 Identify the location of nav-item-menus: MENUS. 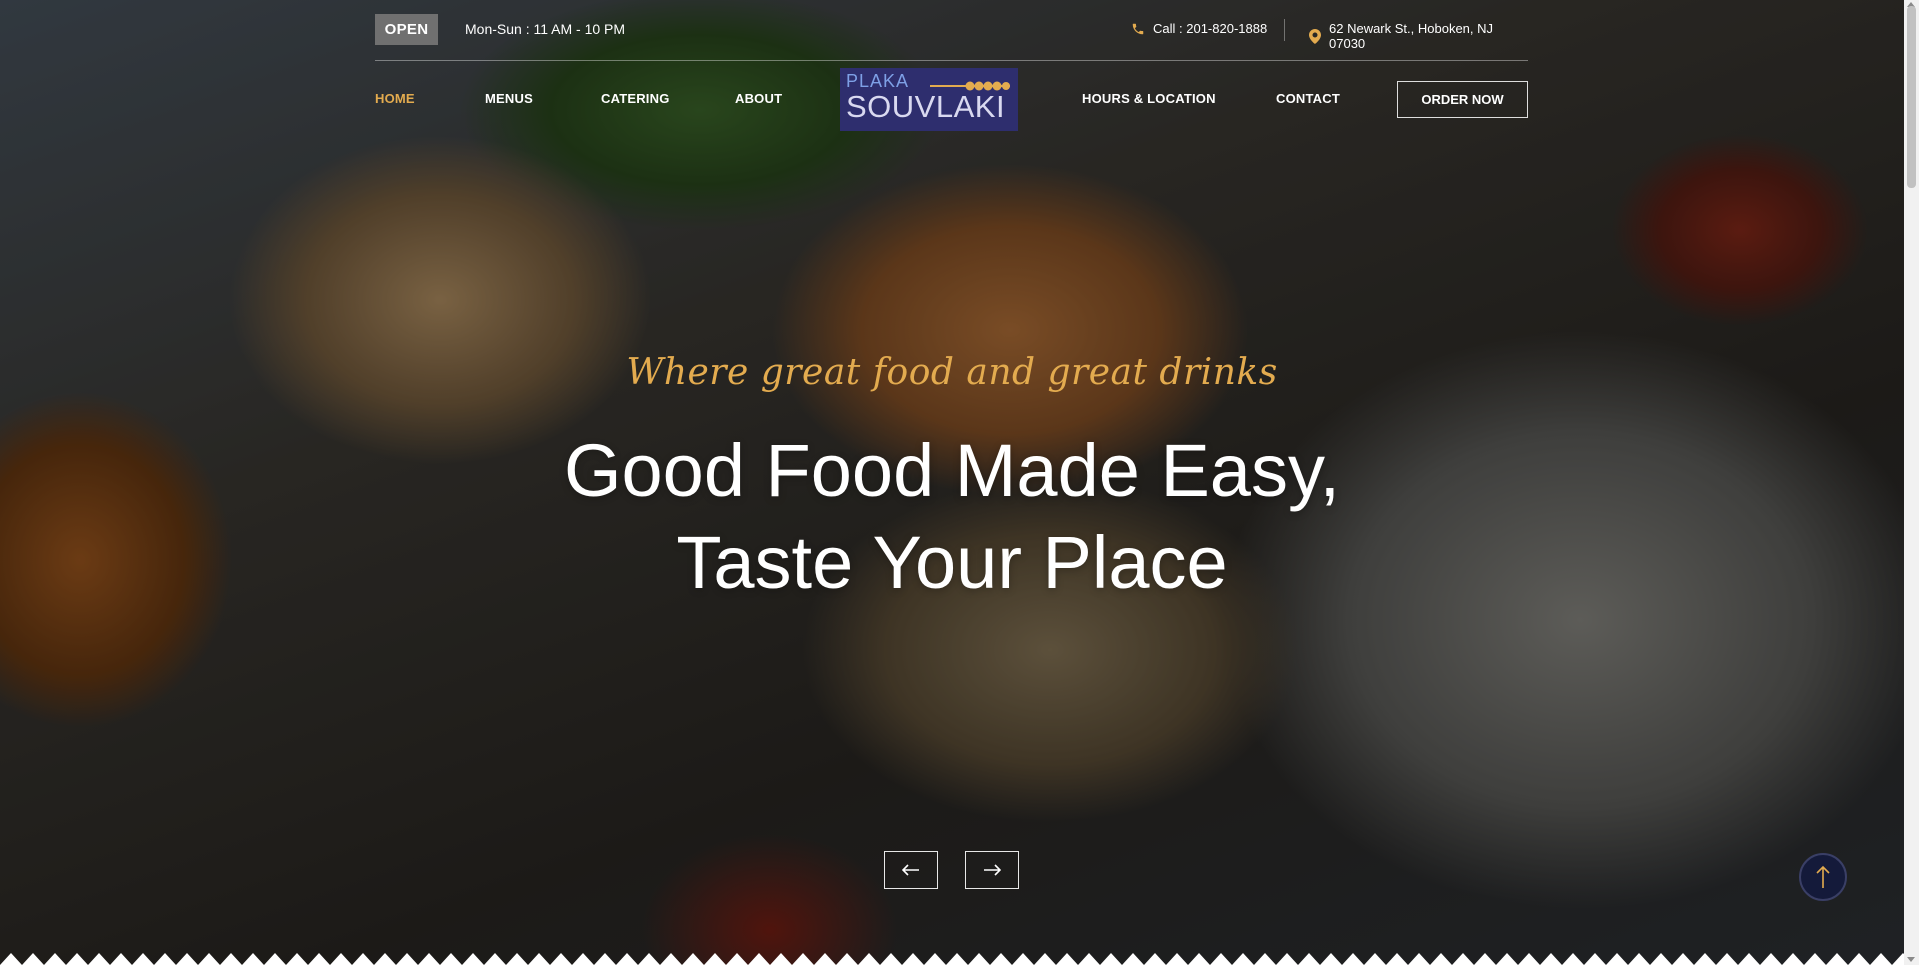
(509, 98).